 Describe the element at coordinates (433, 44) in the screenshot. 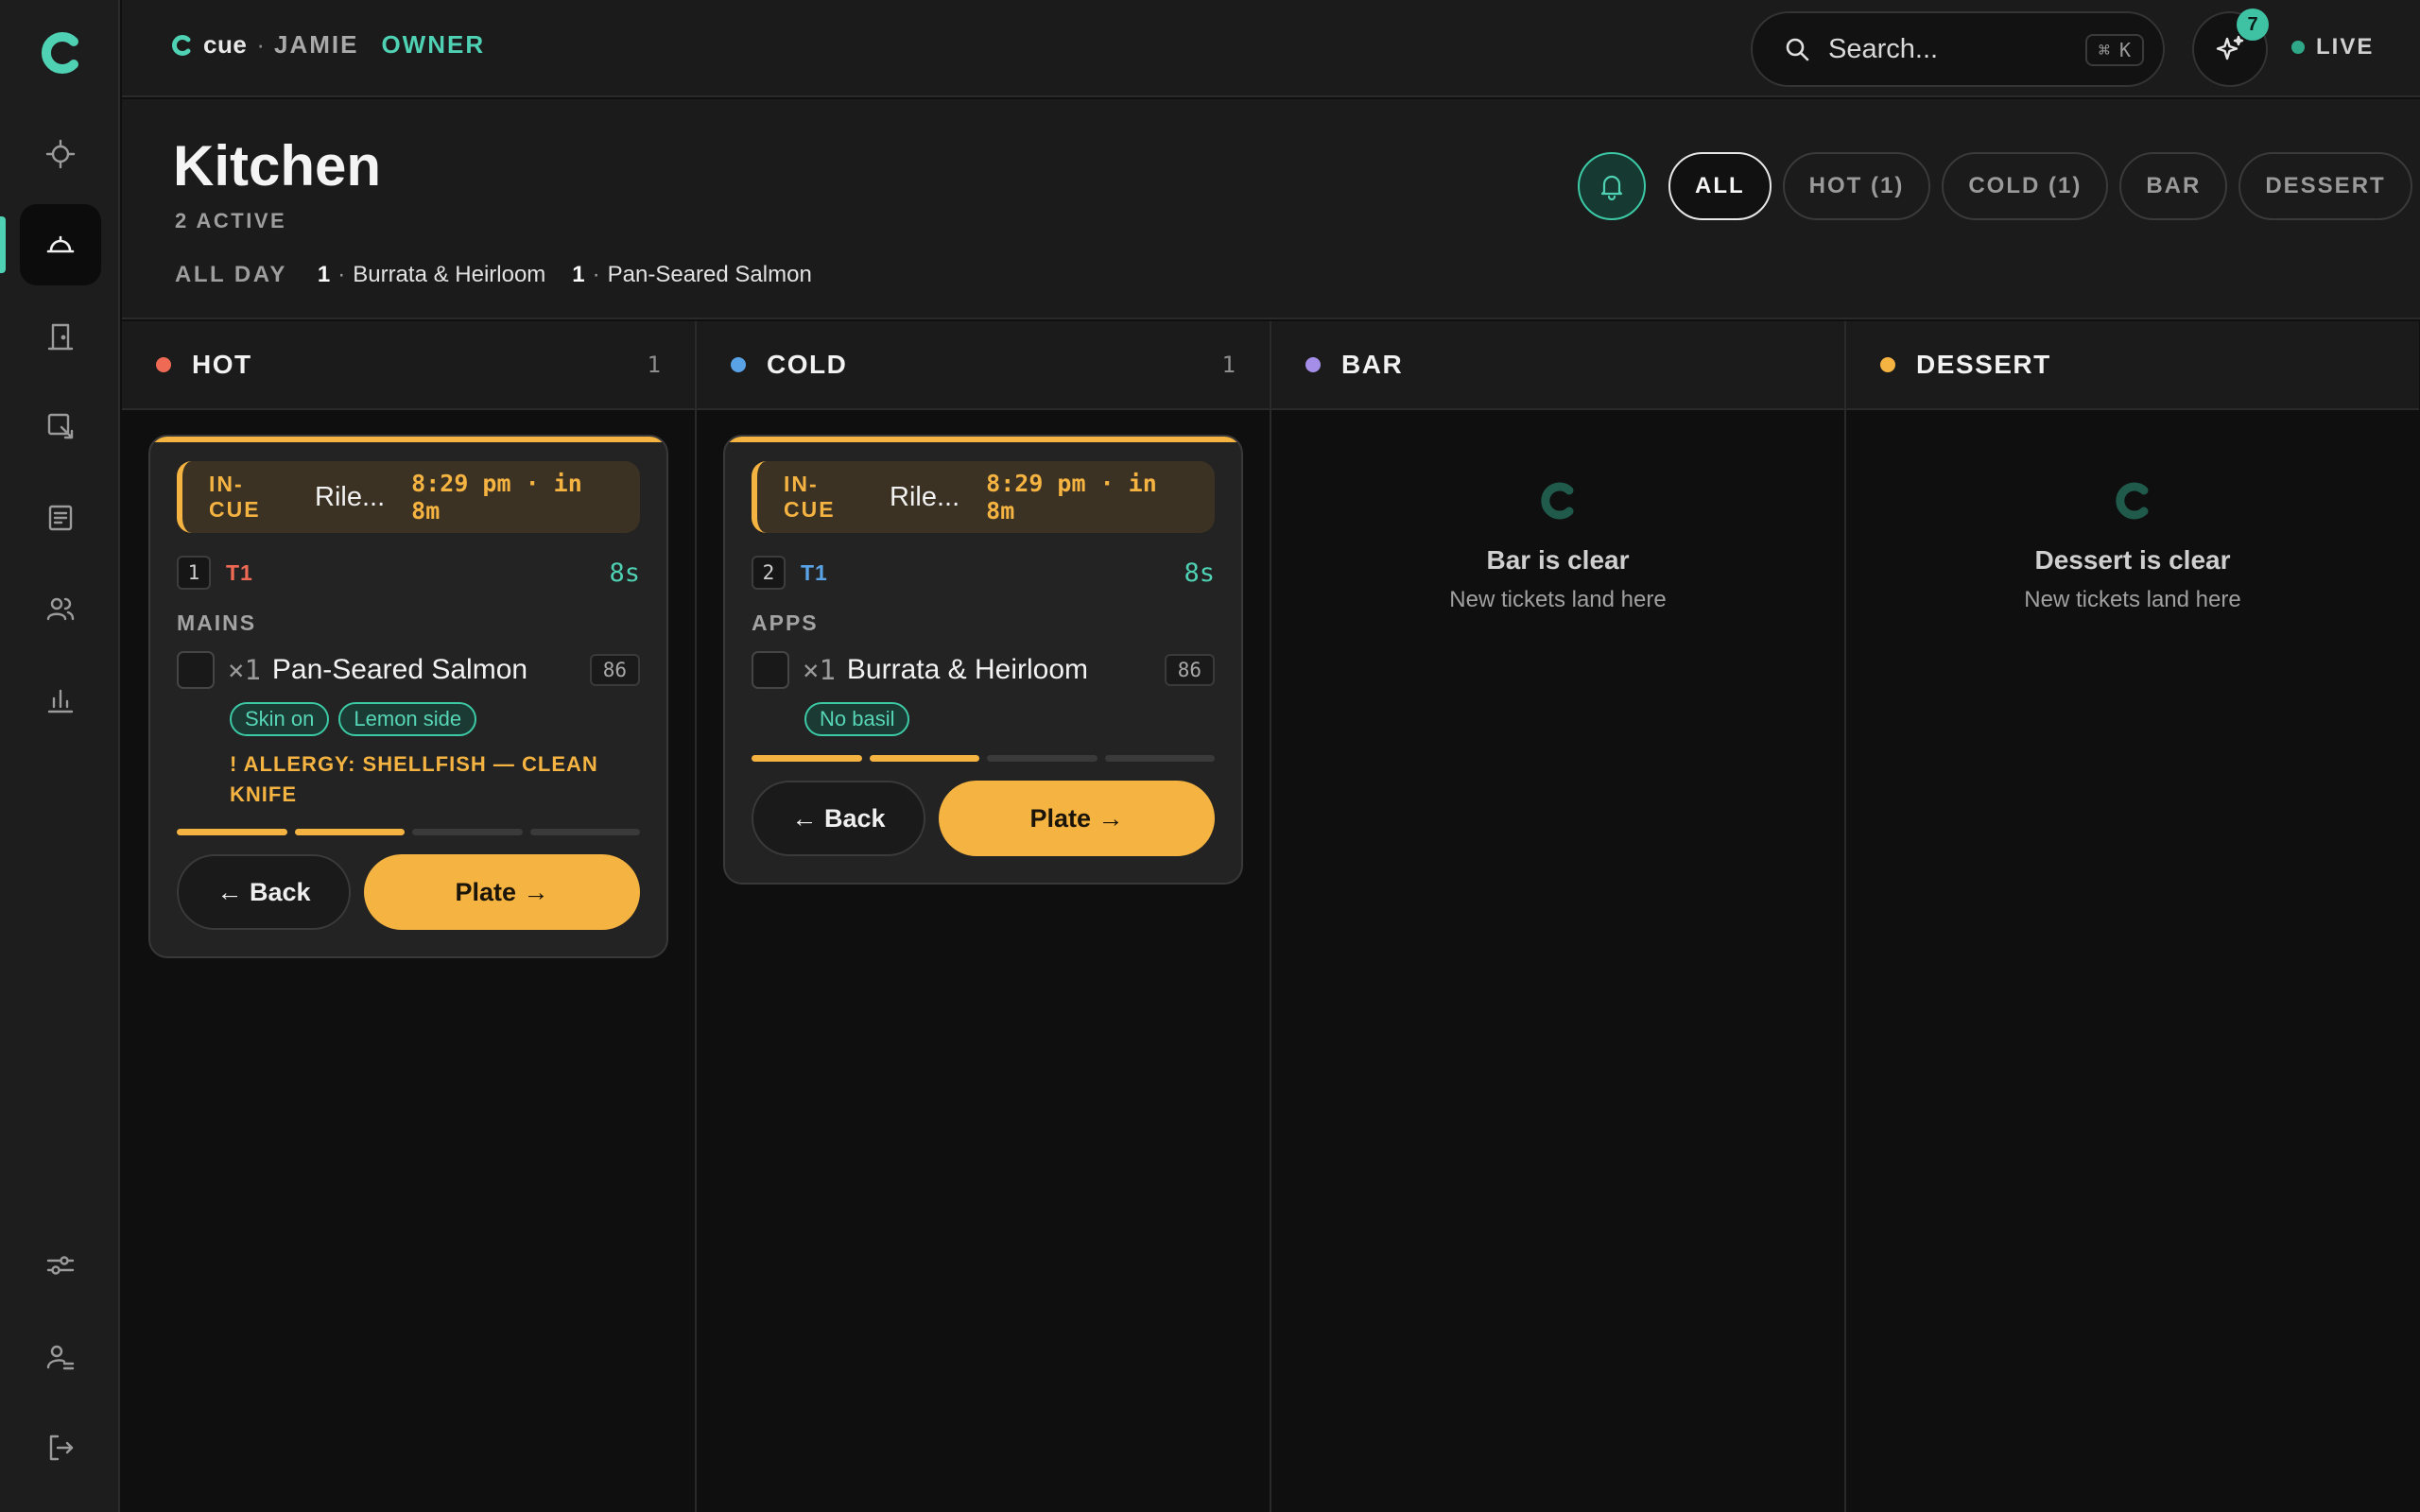

I see `user-role: OWNER` at that location.